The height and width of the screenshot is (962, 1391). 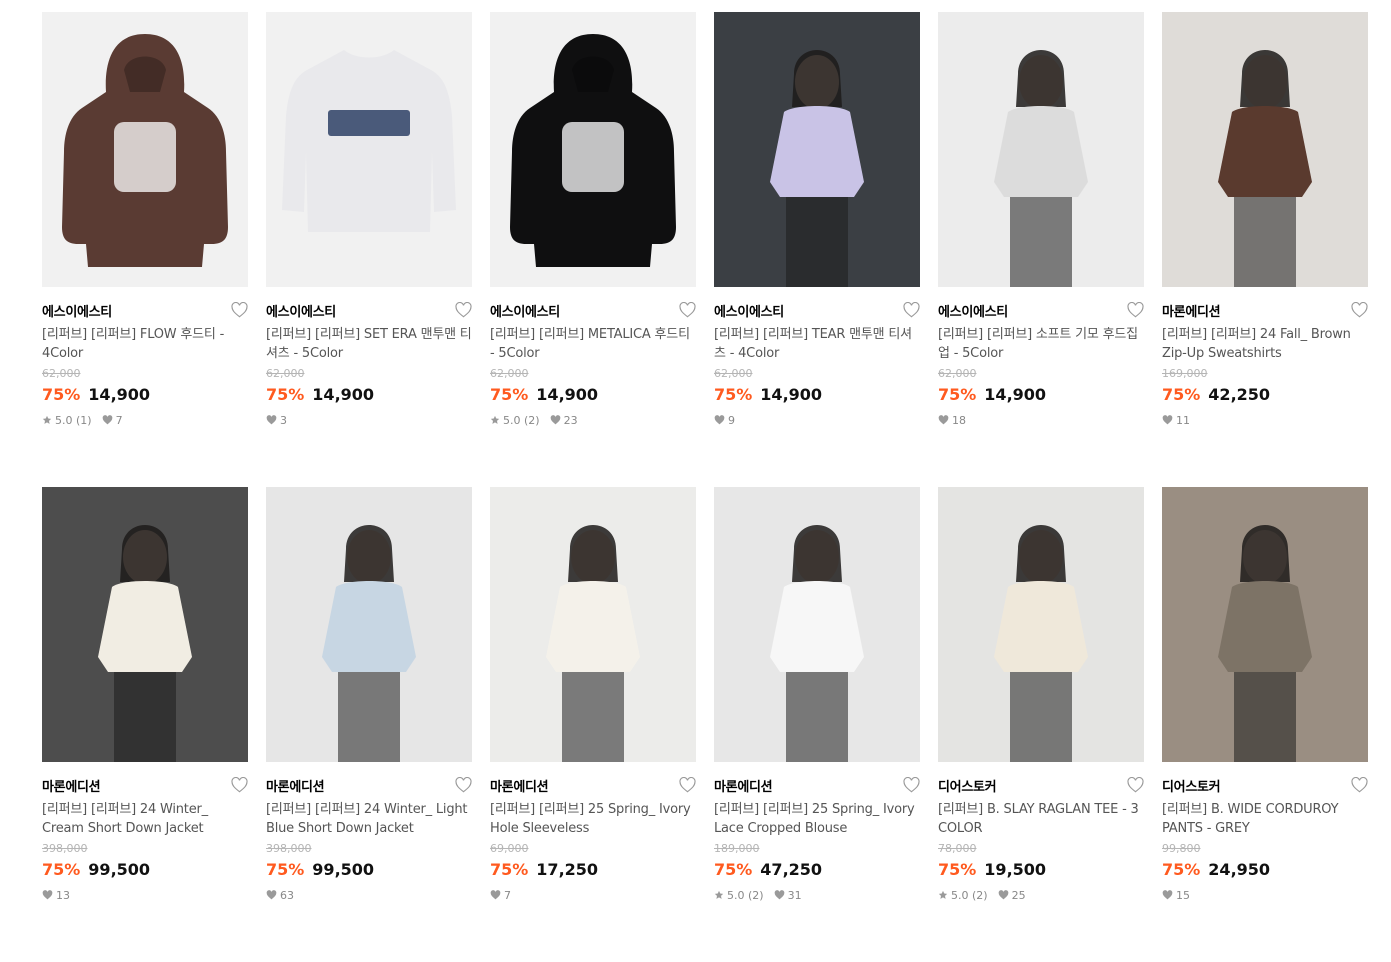 What do you see at coordinates (287, 895) in the screenshot?
I see `likes-count: 63` at bounding box center [287, 895].